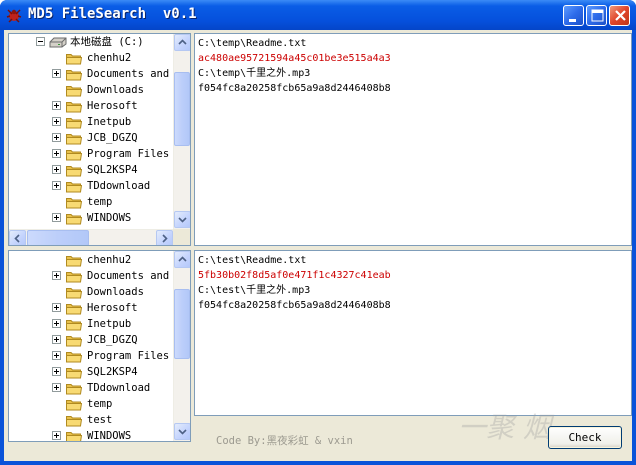 The width and height of the screenshot is (636, 465). I want to click on tree-item-label: SQL2KSP4, so click(112, 170).